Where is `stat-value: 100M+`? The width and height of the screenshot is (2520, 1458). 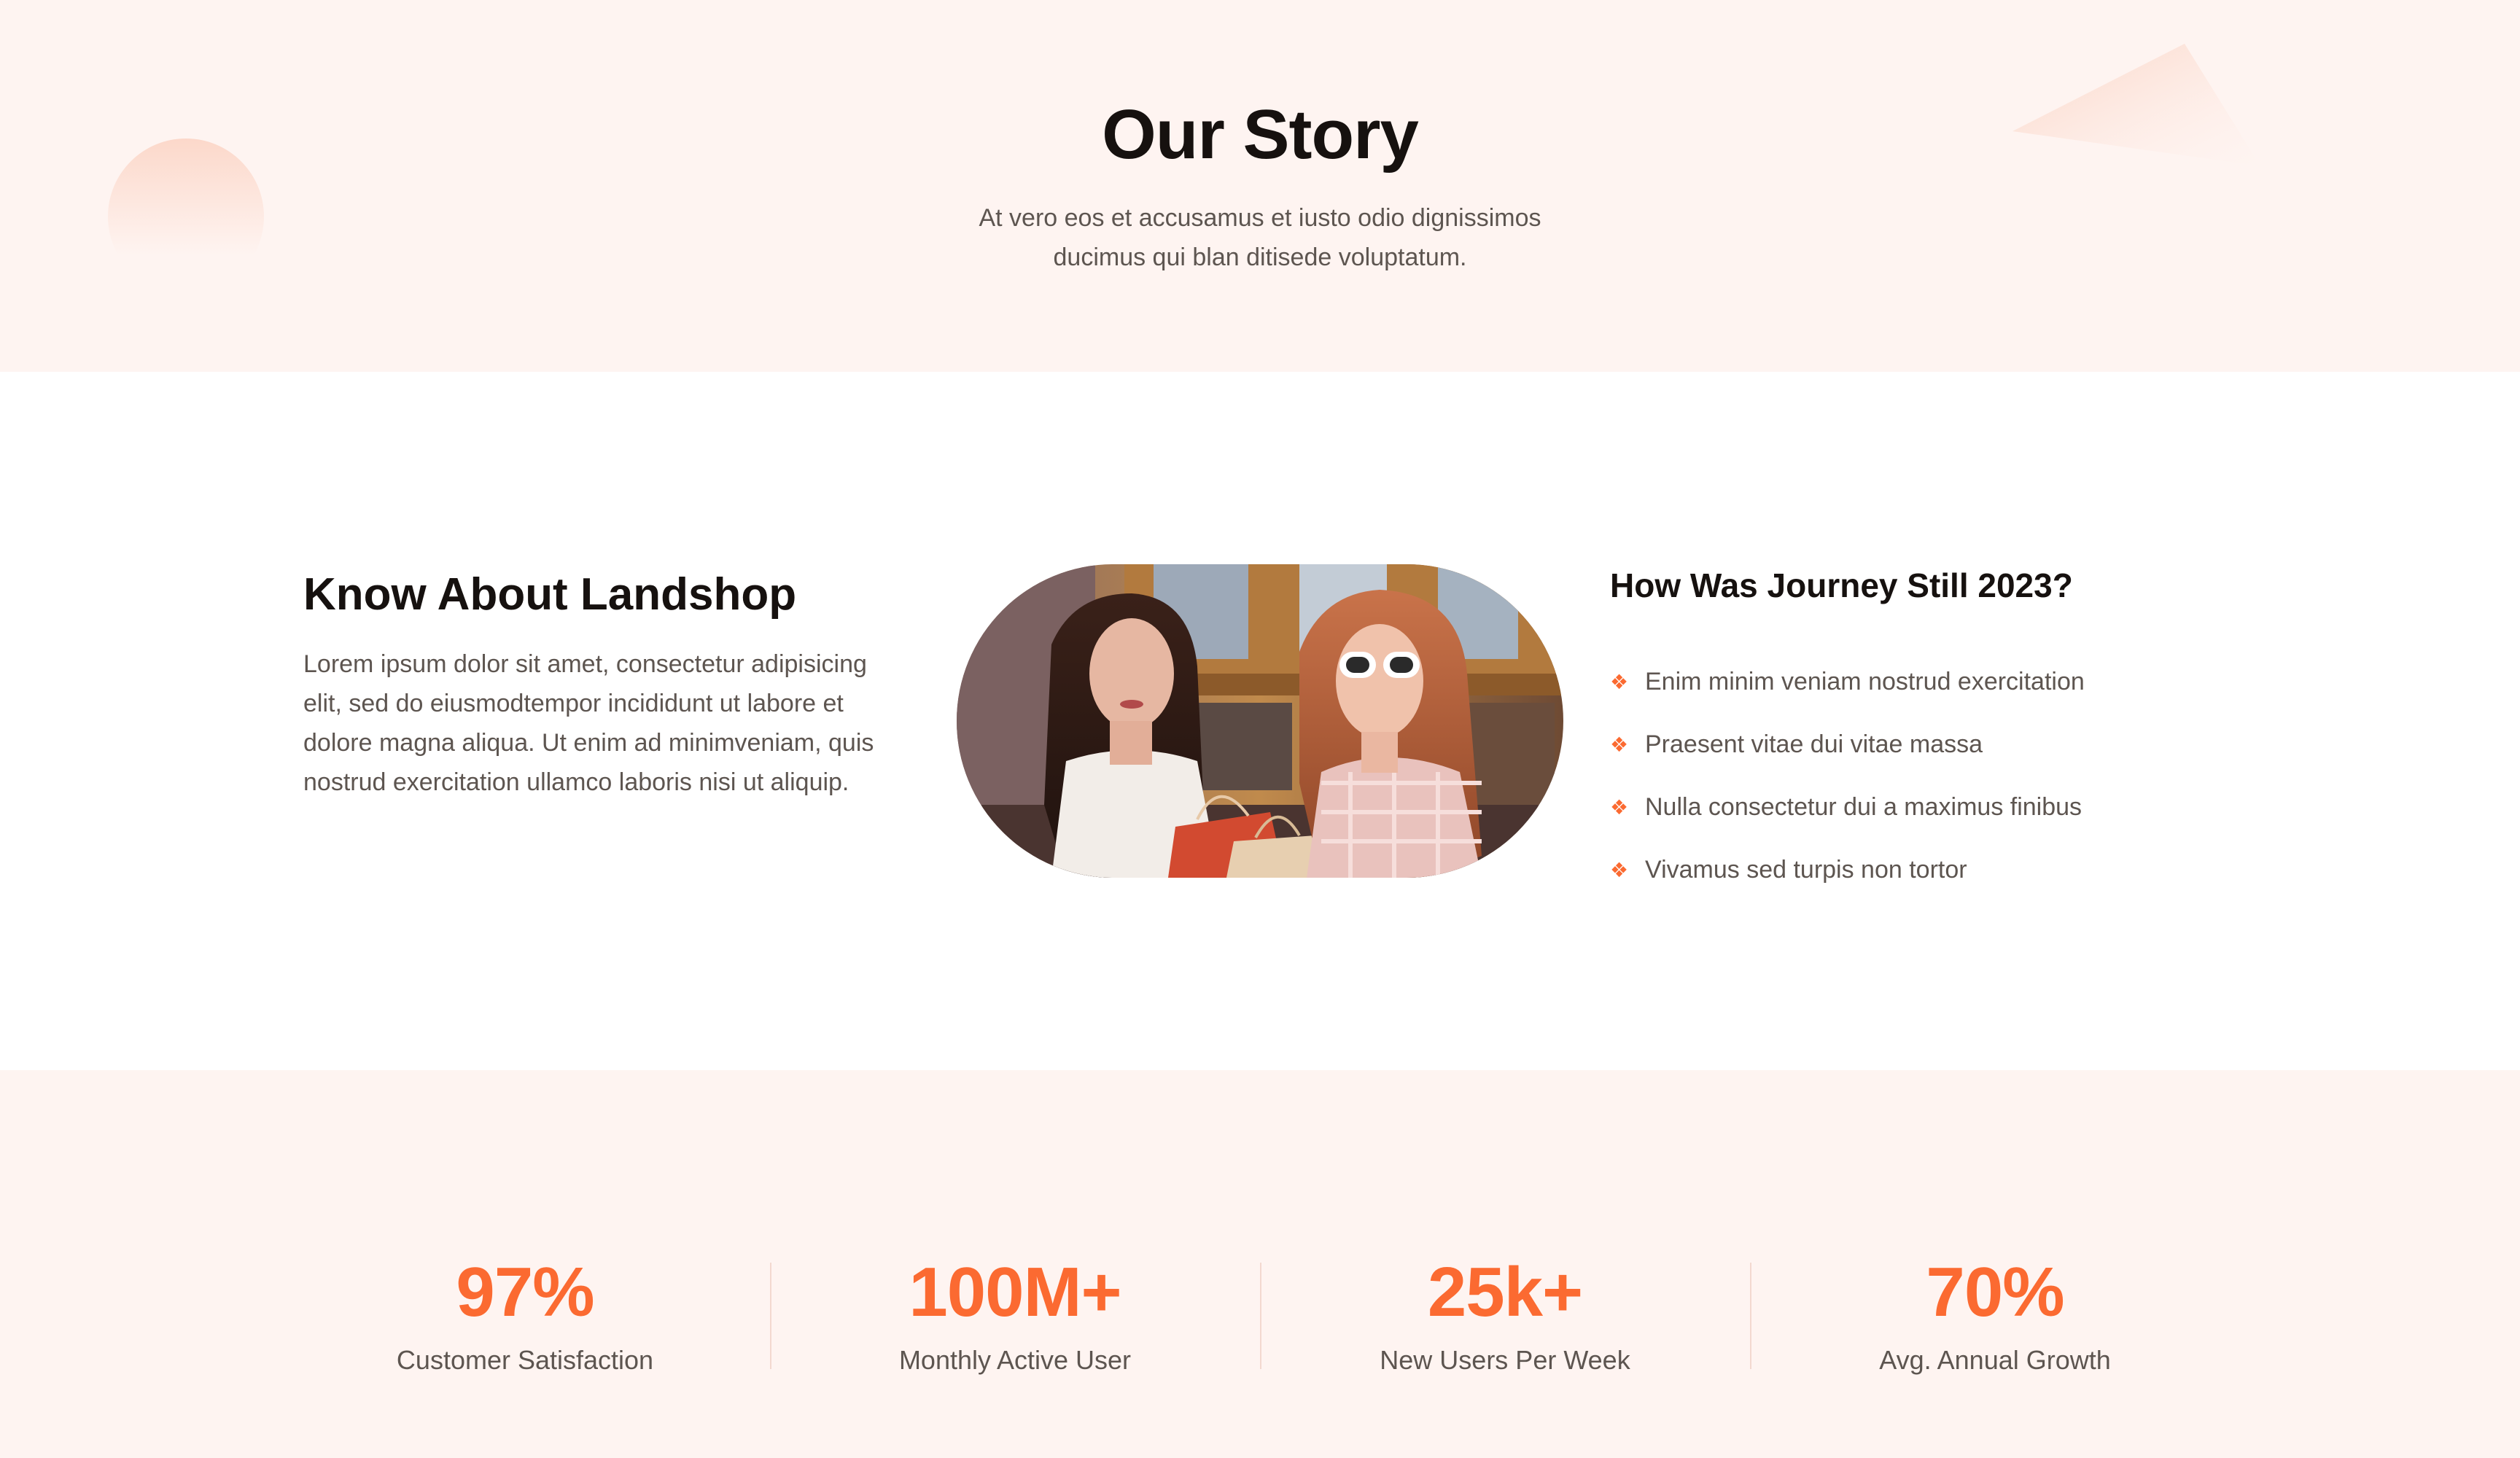 stat-value: 100M+ is located at coordinates (1015, 1292).